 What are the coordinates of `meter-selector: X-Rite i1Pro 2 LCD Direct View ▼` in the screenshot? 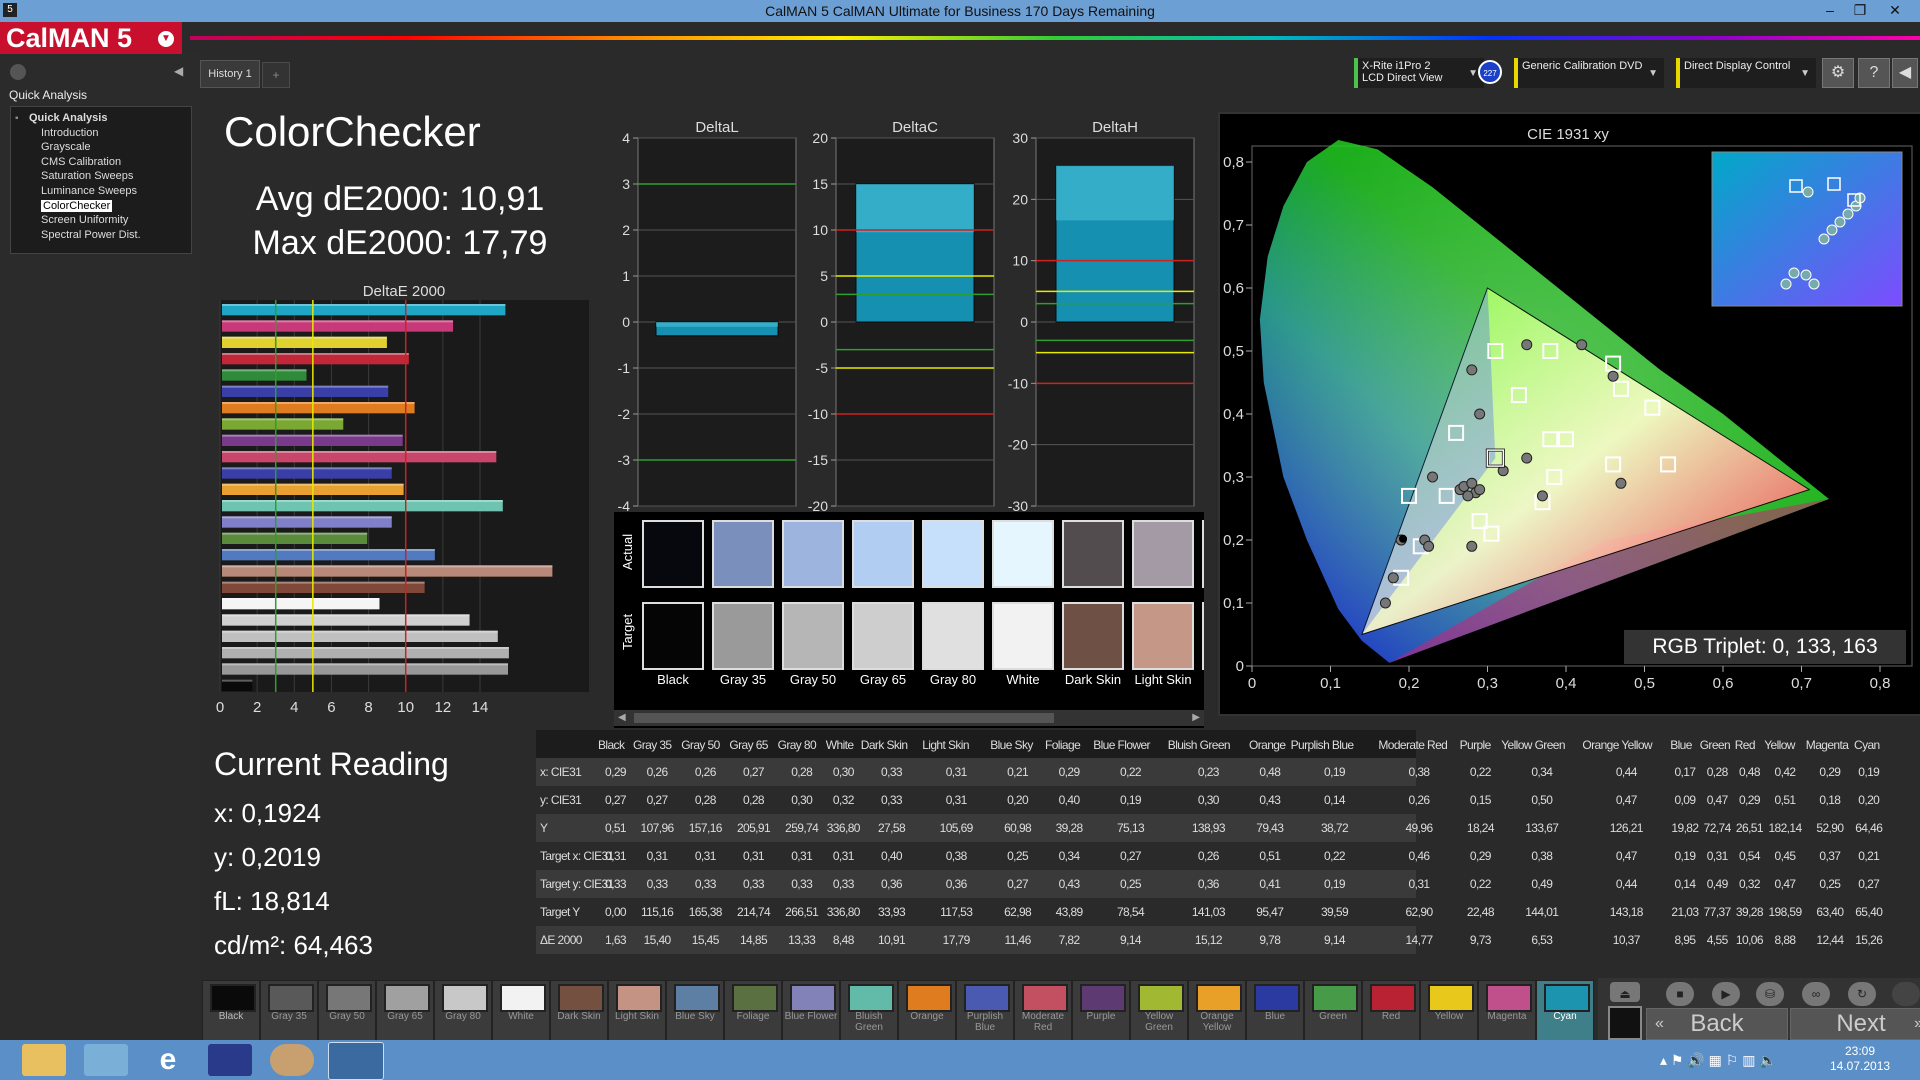 It's located at (1419, 73).